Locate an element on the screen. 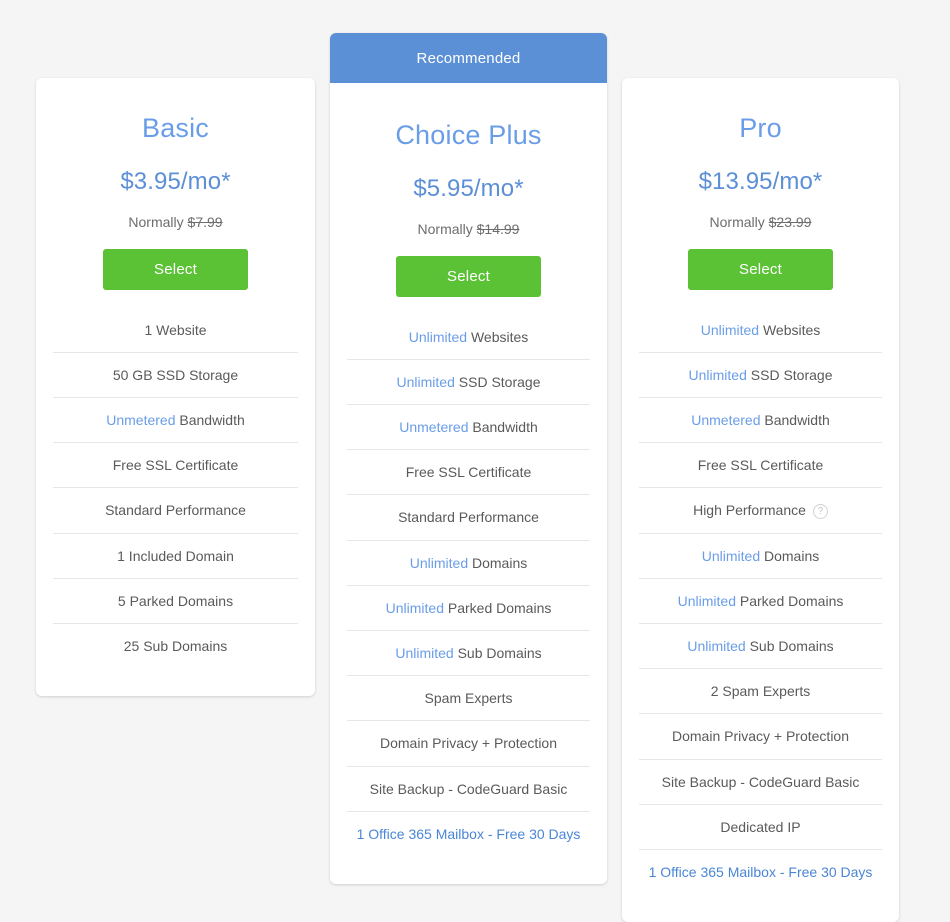 The image size is (950, 922). plan-title: Pro is located at coordinates (760, 128).